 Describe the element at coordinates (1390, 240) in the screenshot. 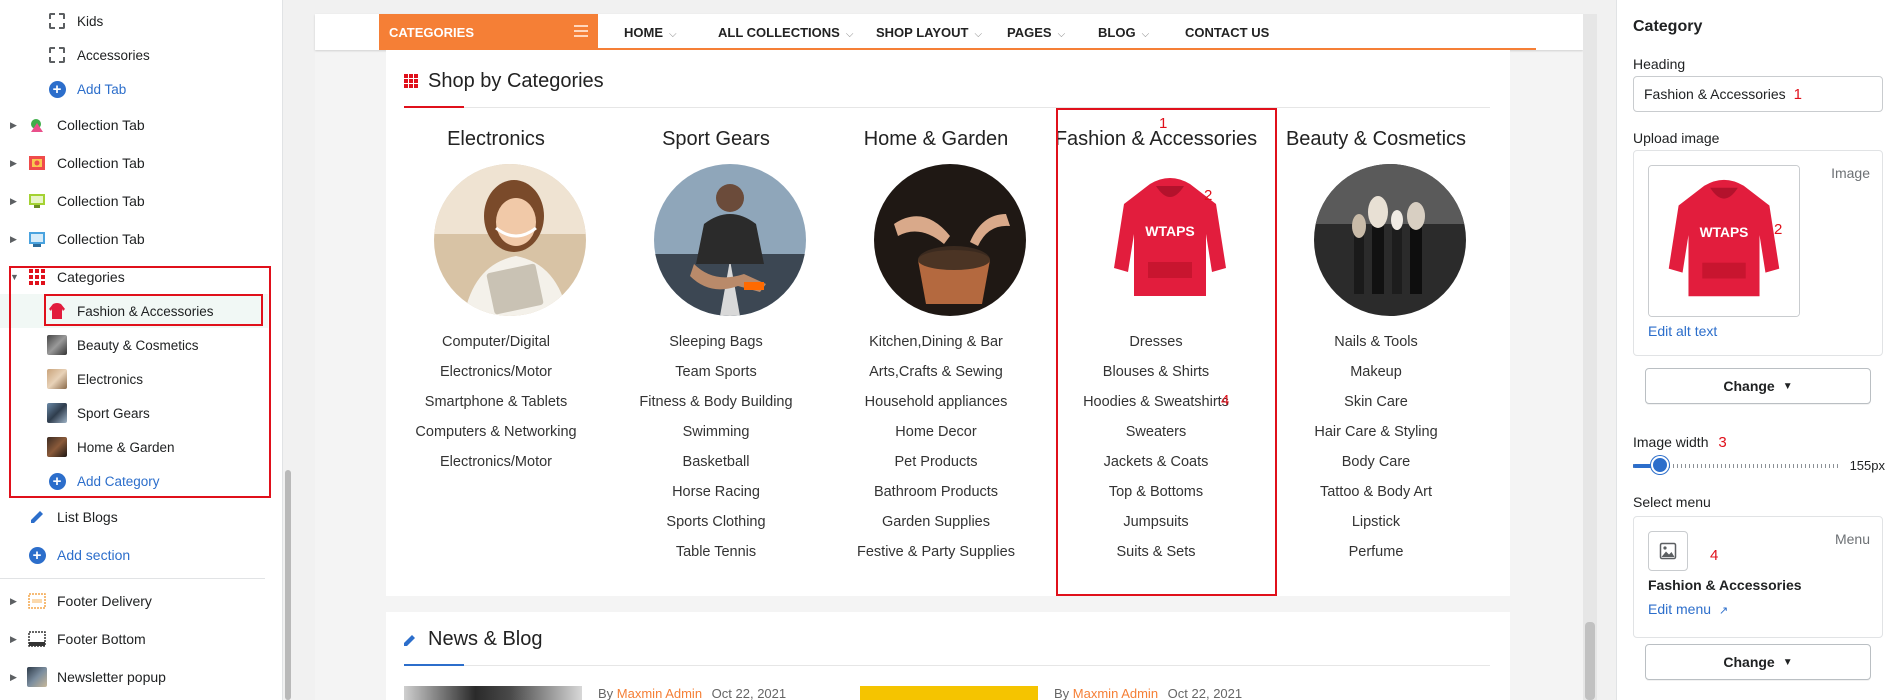

I see `beauty-cosmetics-image` at that location.